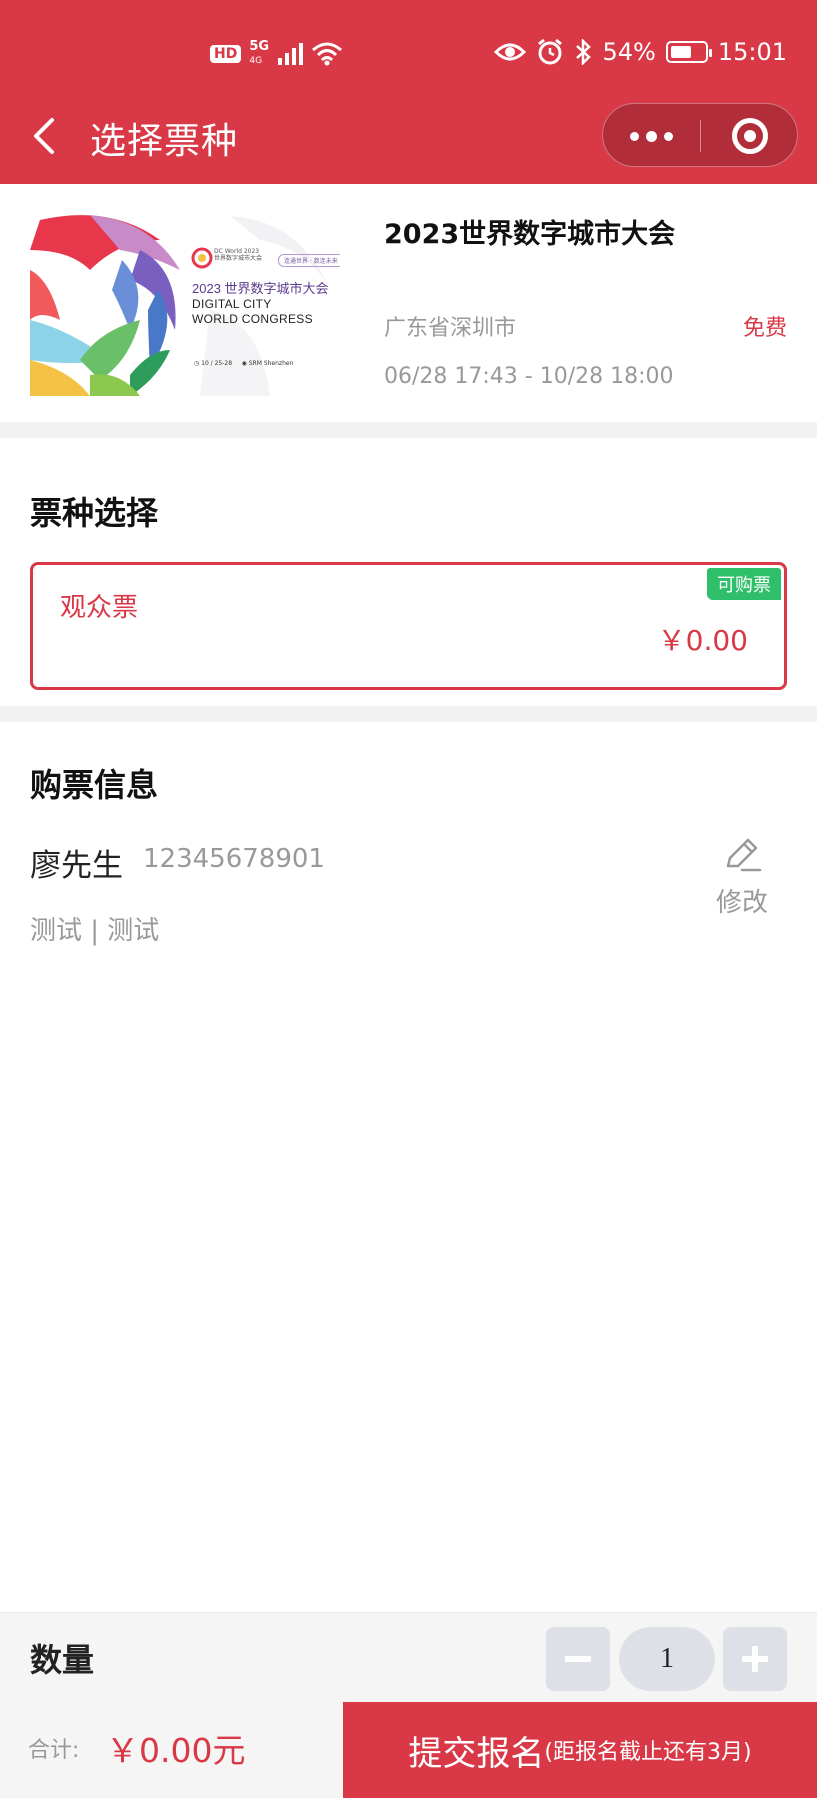 The width and height of the screenshot is (817, 1798). Describe the element at coordinates (309, 260) in the screenshot. I see `poster-tag: 连通世界 · 数连未来` at that location.